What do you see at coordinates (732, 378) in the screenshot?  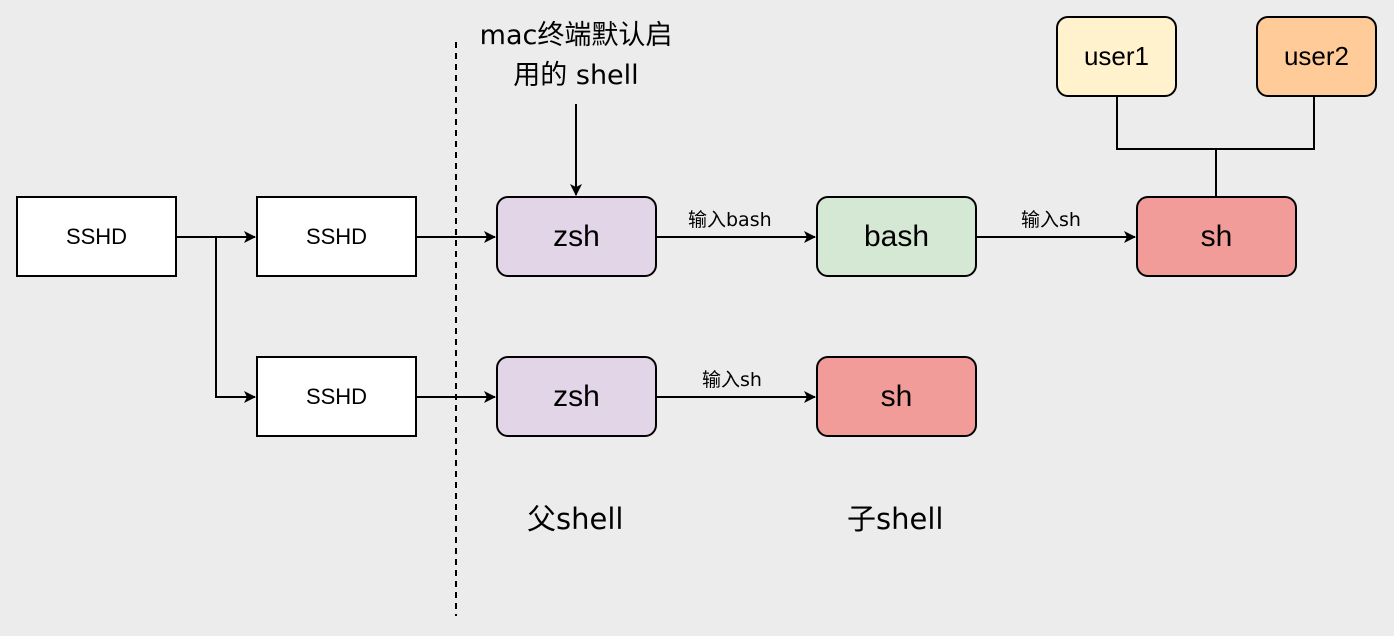 I see `edge-label-zsh-to-sh: 输入sh` at bounding box center [732, 378].